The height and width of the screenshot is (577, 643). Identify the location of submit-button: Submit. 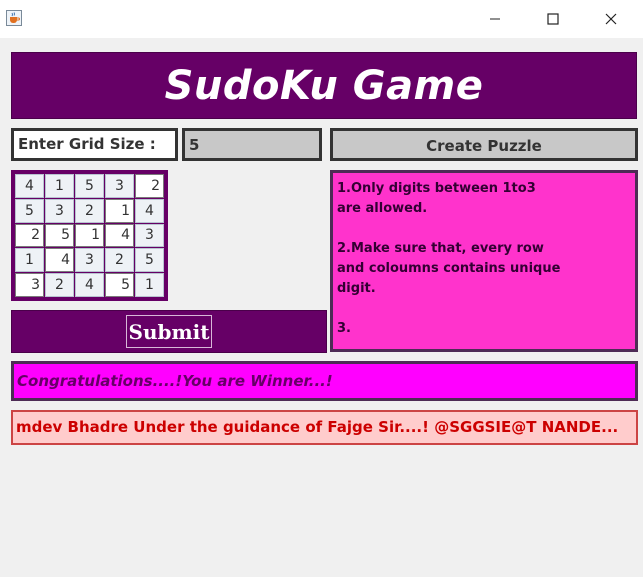
(169, 331).